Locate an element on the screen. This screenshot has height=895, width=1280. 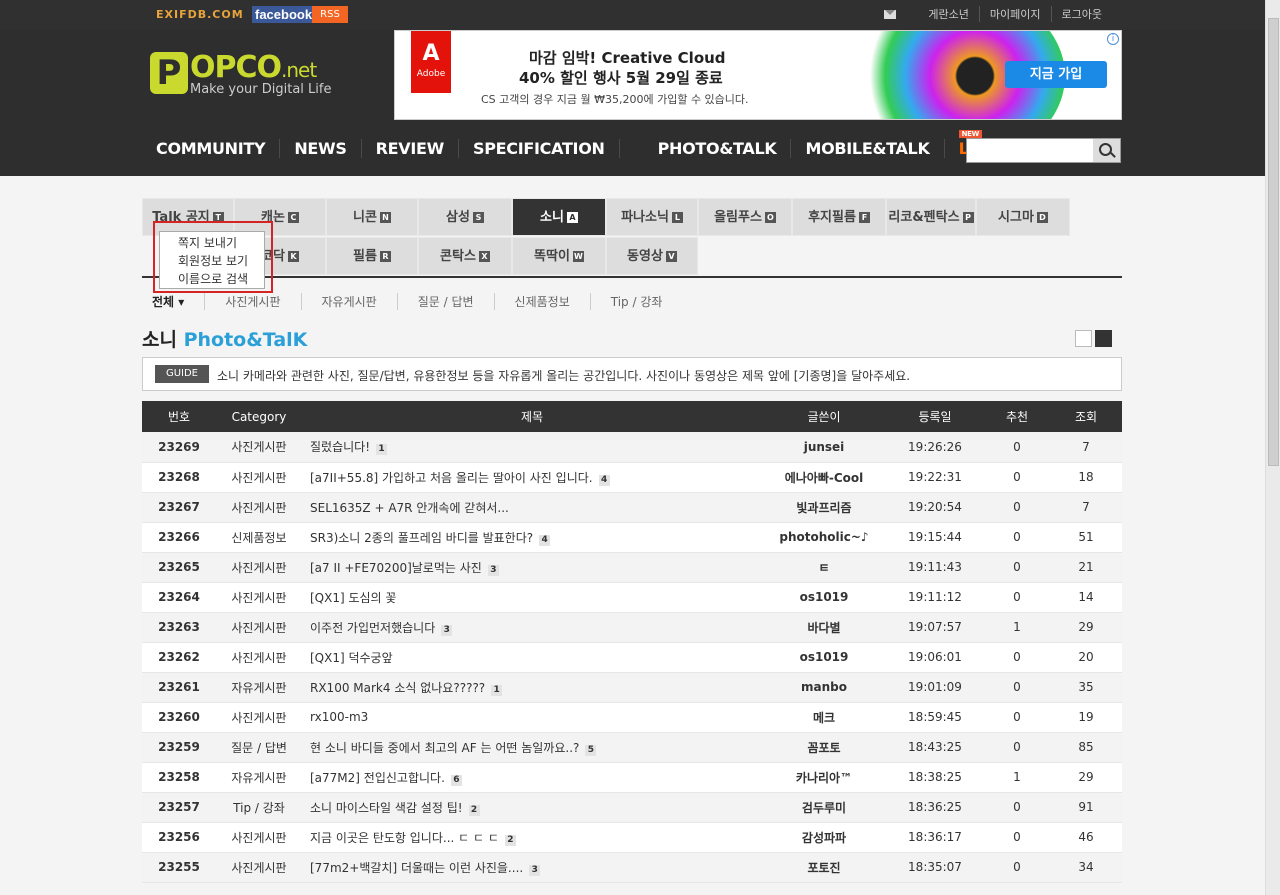
brand-tab-x: 콘탁스 X is located at coordinates (465, 256).